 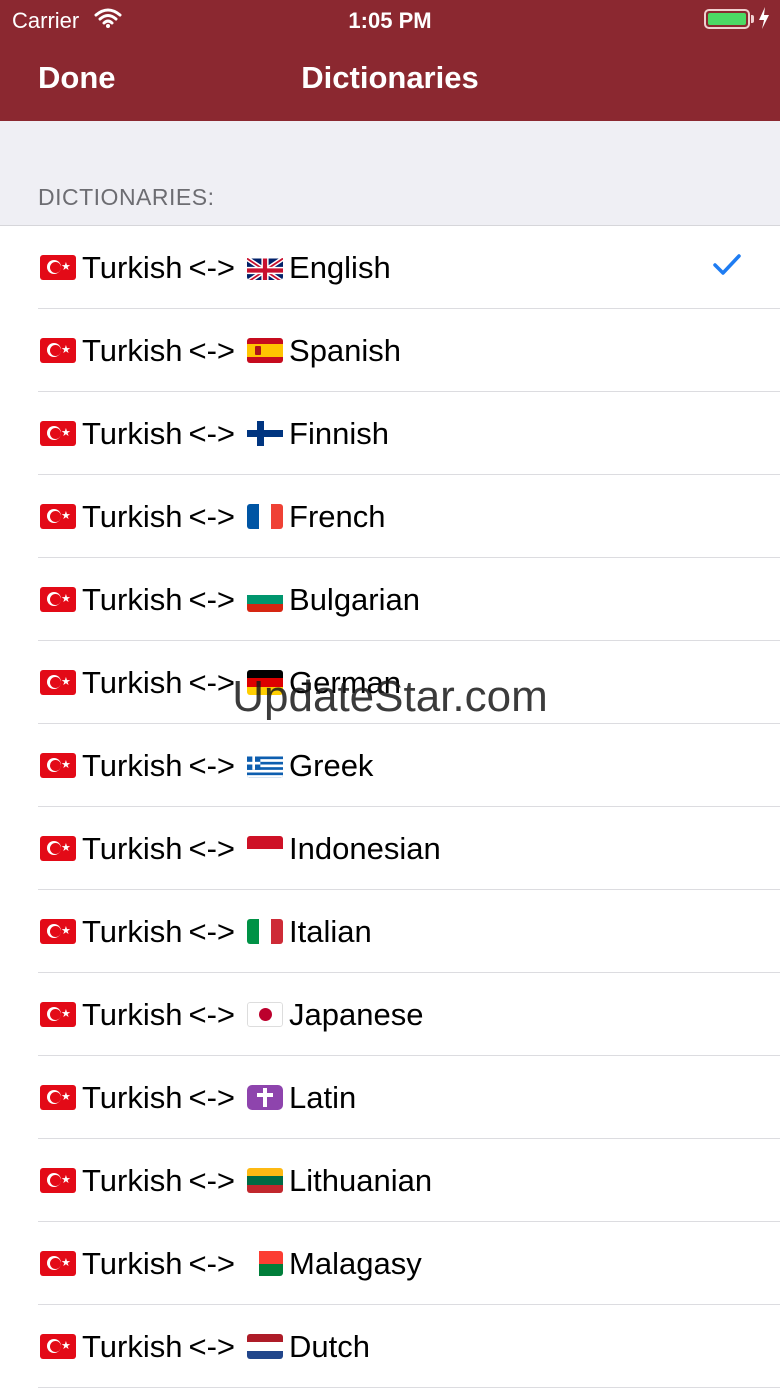 What do you see at coordinates (231, 1263) in the screenshot?
I see `dictionary-row-content: ★ Turkish <-> Malagasy` at bounding box center [231, 1263].